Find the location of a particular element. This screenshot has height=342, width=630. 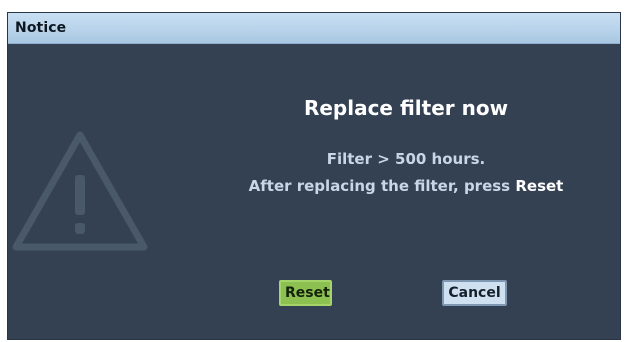

reset-button: Reset is located at coordinates (305, 293).